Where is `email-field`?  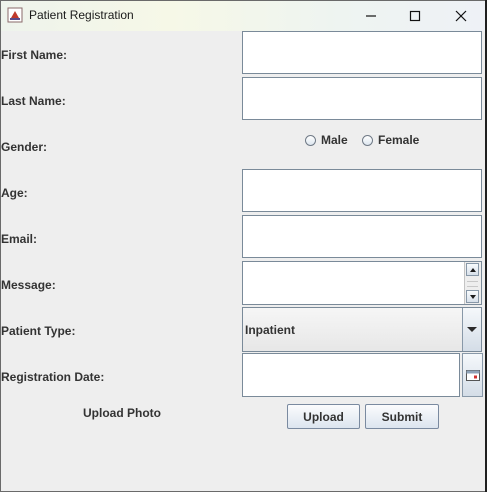
email-field is located at coordinates (362, 236).